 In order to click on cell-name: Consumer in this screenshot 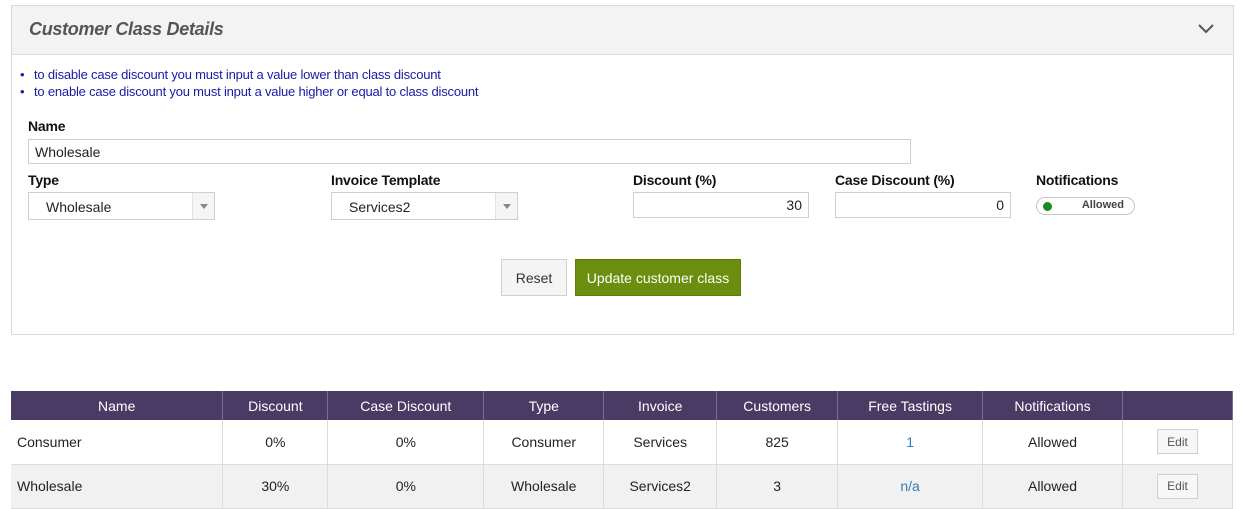, I will do `click(117, 442)`.